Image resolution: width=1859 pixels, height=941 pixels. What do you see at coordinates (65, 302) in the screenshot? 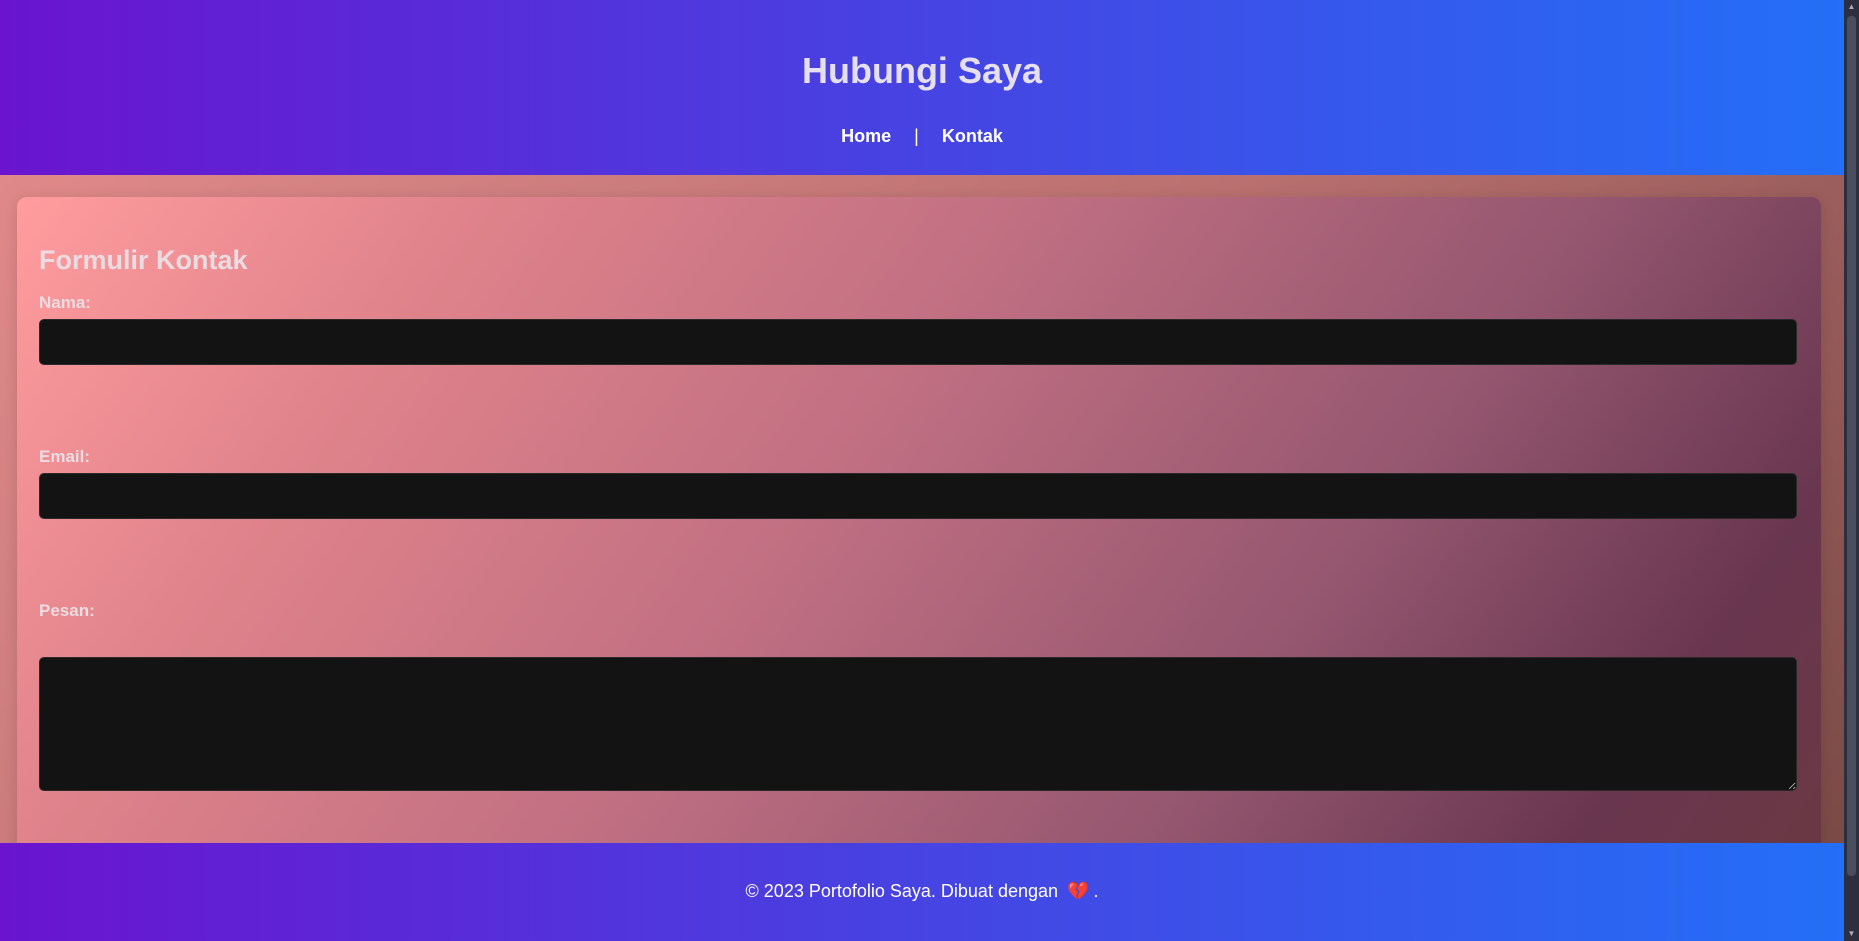
I see `name-label: Nama:` at bounding box center [65, 302].